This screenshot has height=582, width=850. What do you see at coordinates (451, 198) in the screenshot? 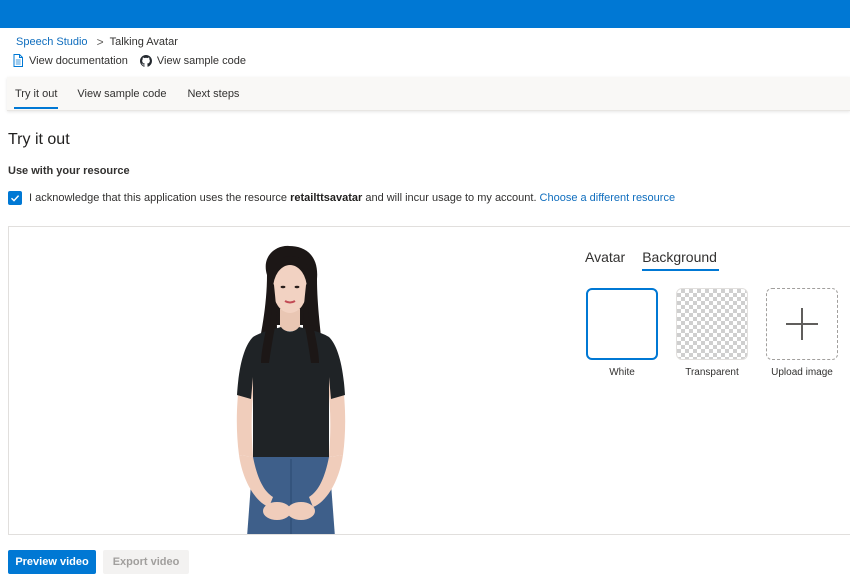
I see `acknowledge-text-after: and will incur usage to my account.` at bounding box center [451, 198].